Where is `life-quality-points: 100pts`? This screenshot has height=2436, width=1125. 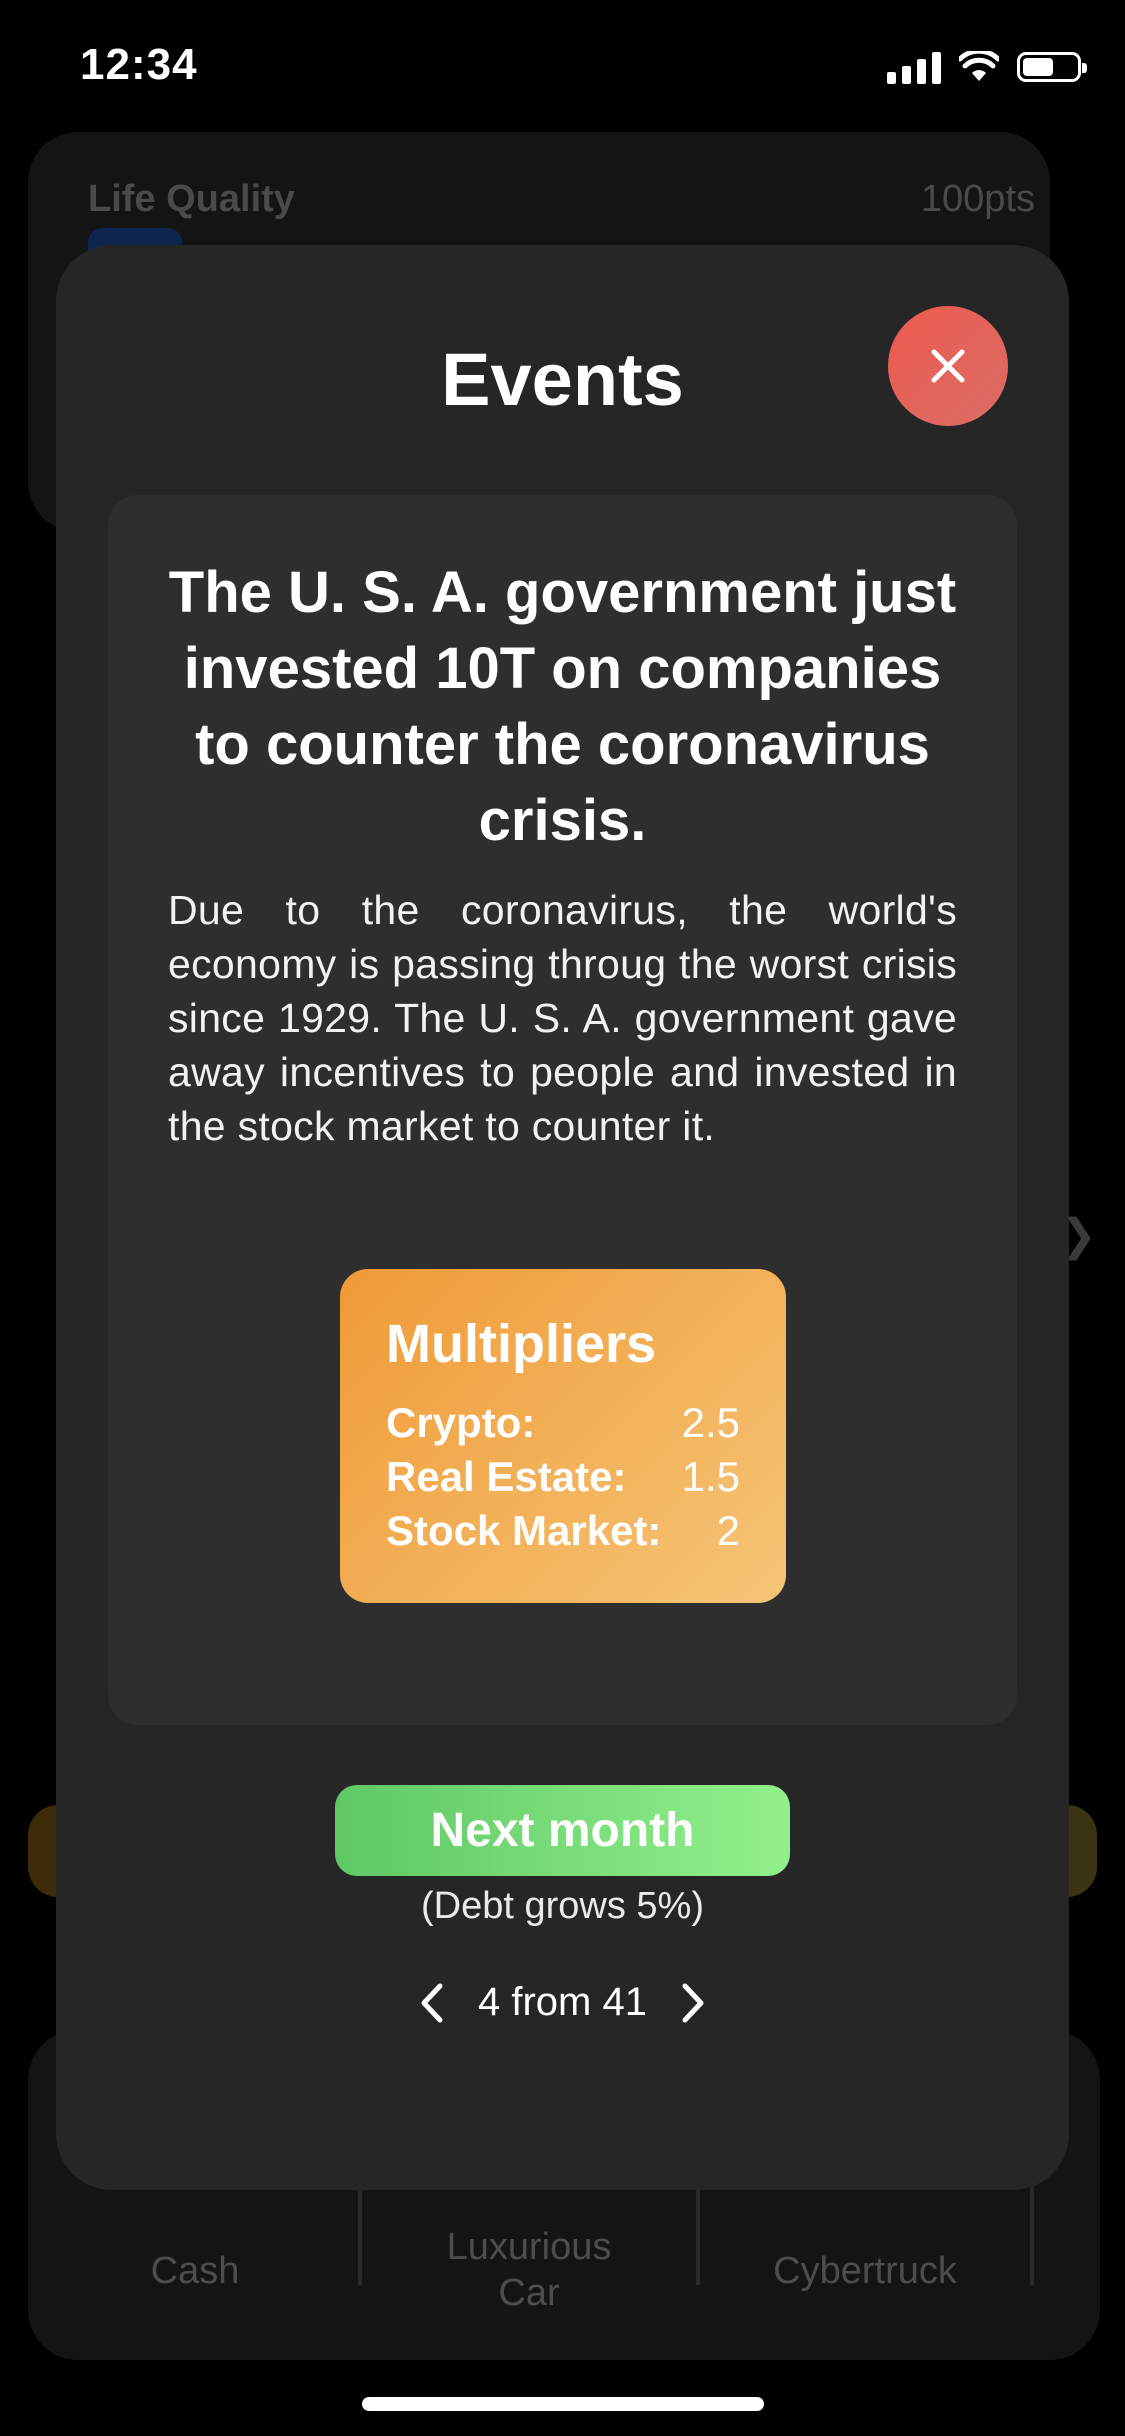 life-quality-points: 100pts is located at coordinates (977, 199).